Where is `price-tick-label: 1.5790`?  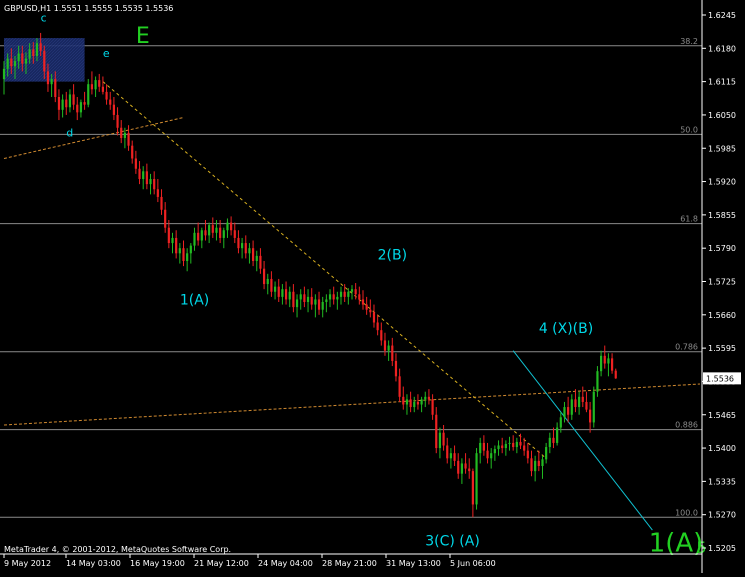
price-tick-label: 1.5790 is located at coordinates (722, 248).